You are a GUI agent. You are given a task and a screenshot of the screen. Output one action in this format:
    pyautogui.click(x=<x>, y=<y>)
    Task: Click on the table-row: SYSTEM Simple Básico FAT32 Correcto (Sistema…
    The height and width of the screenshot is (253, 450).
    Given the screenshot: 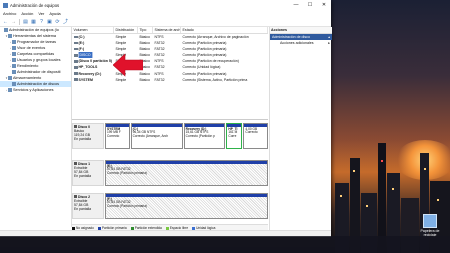 What is the action you would take?
    pyautogui.click(x=170, y=80)
    